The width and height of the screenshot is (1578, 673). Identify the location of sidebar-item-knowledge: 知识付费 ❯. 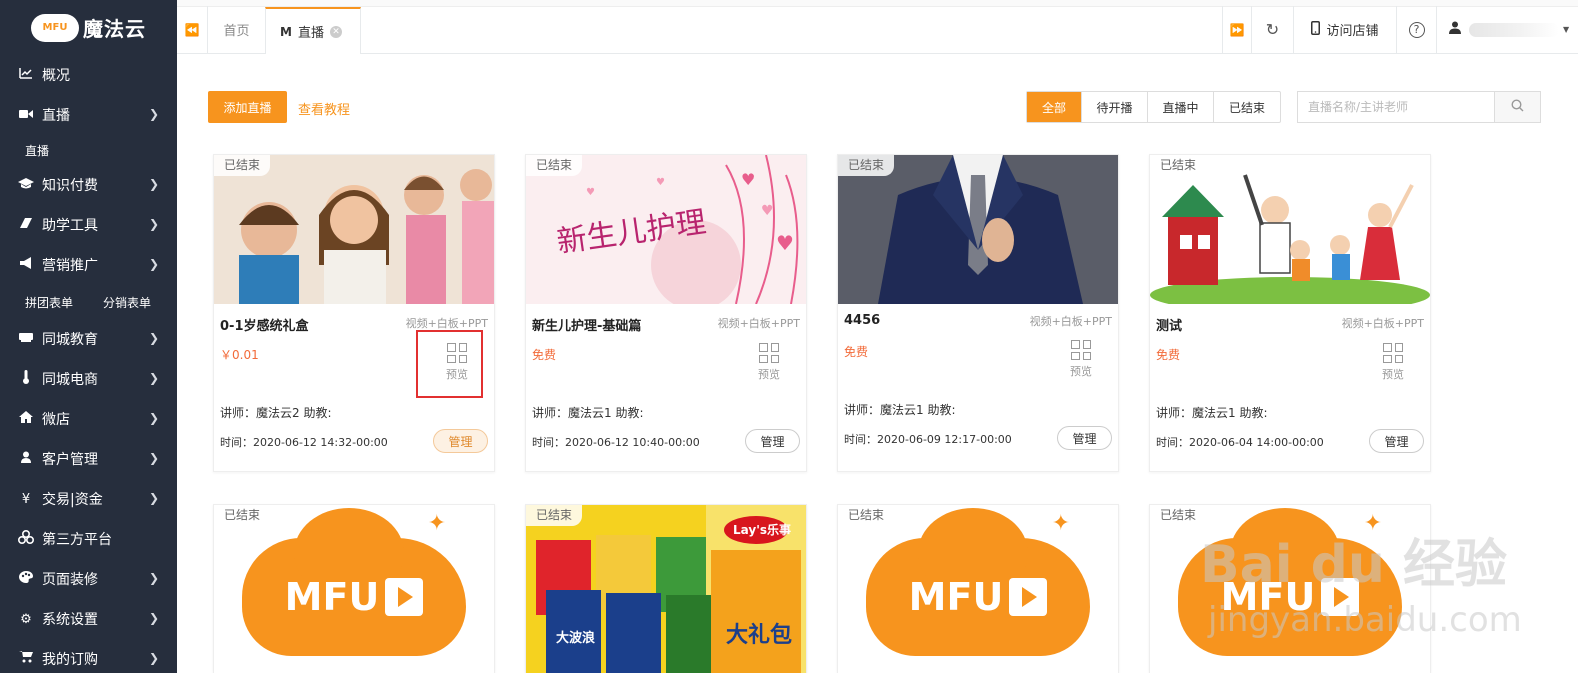
(88, 185).